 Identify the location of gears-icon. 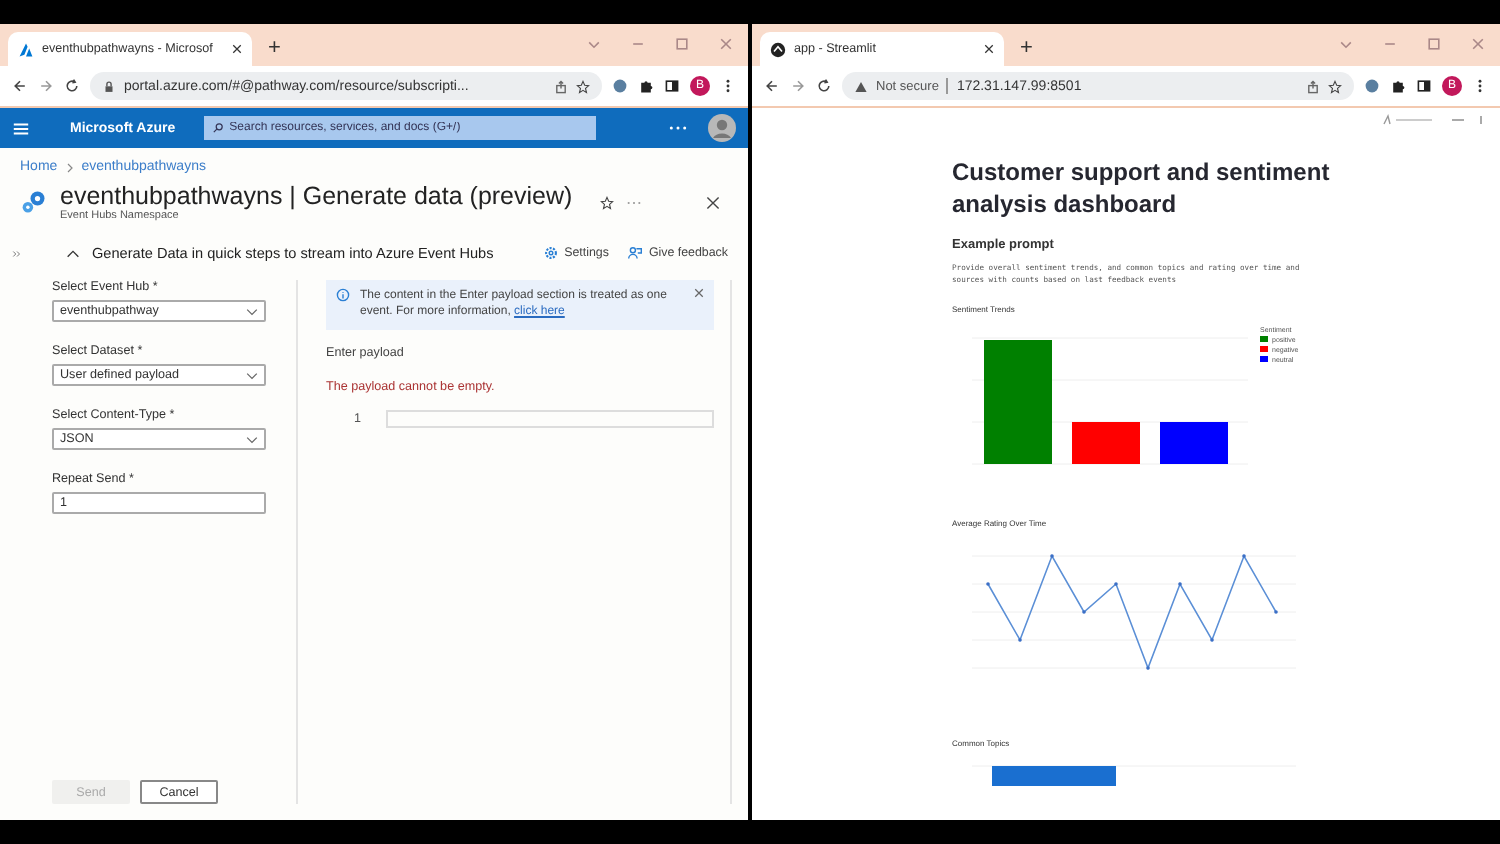
(34, 202).